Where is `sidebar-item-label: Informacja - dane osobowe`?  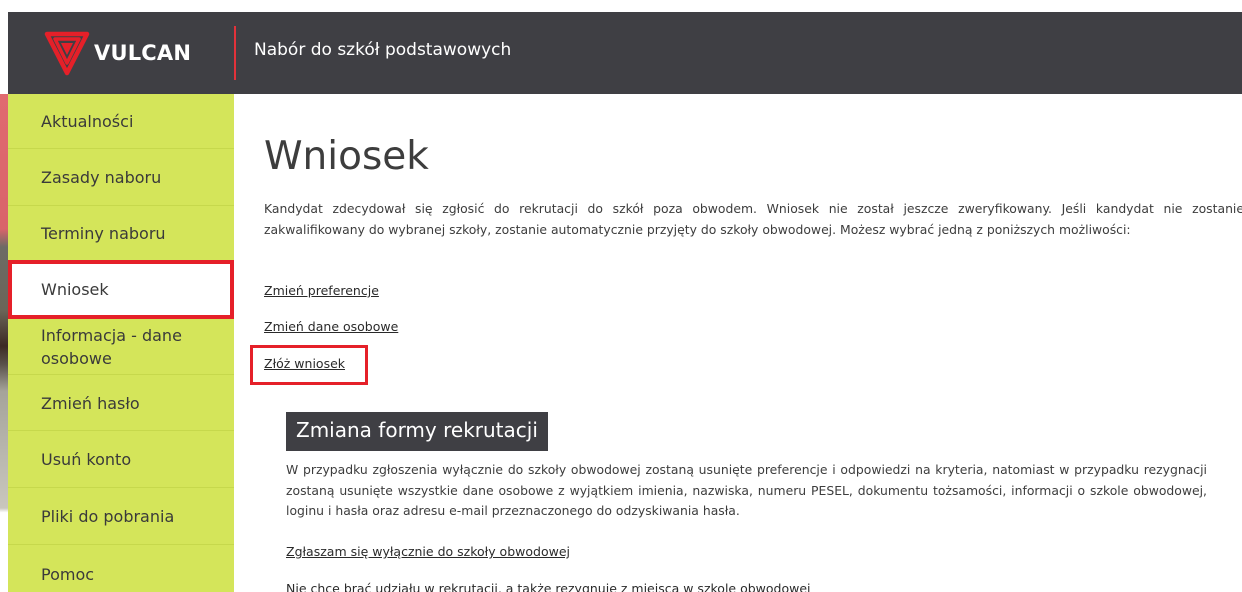
sidebar-item-label: Informacja - dane osobowe is located at coordinates (111, 346).